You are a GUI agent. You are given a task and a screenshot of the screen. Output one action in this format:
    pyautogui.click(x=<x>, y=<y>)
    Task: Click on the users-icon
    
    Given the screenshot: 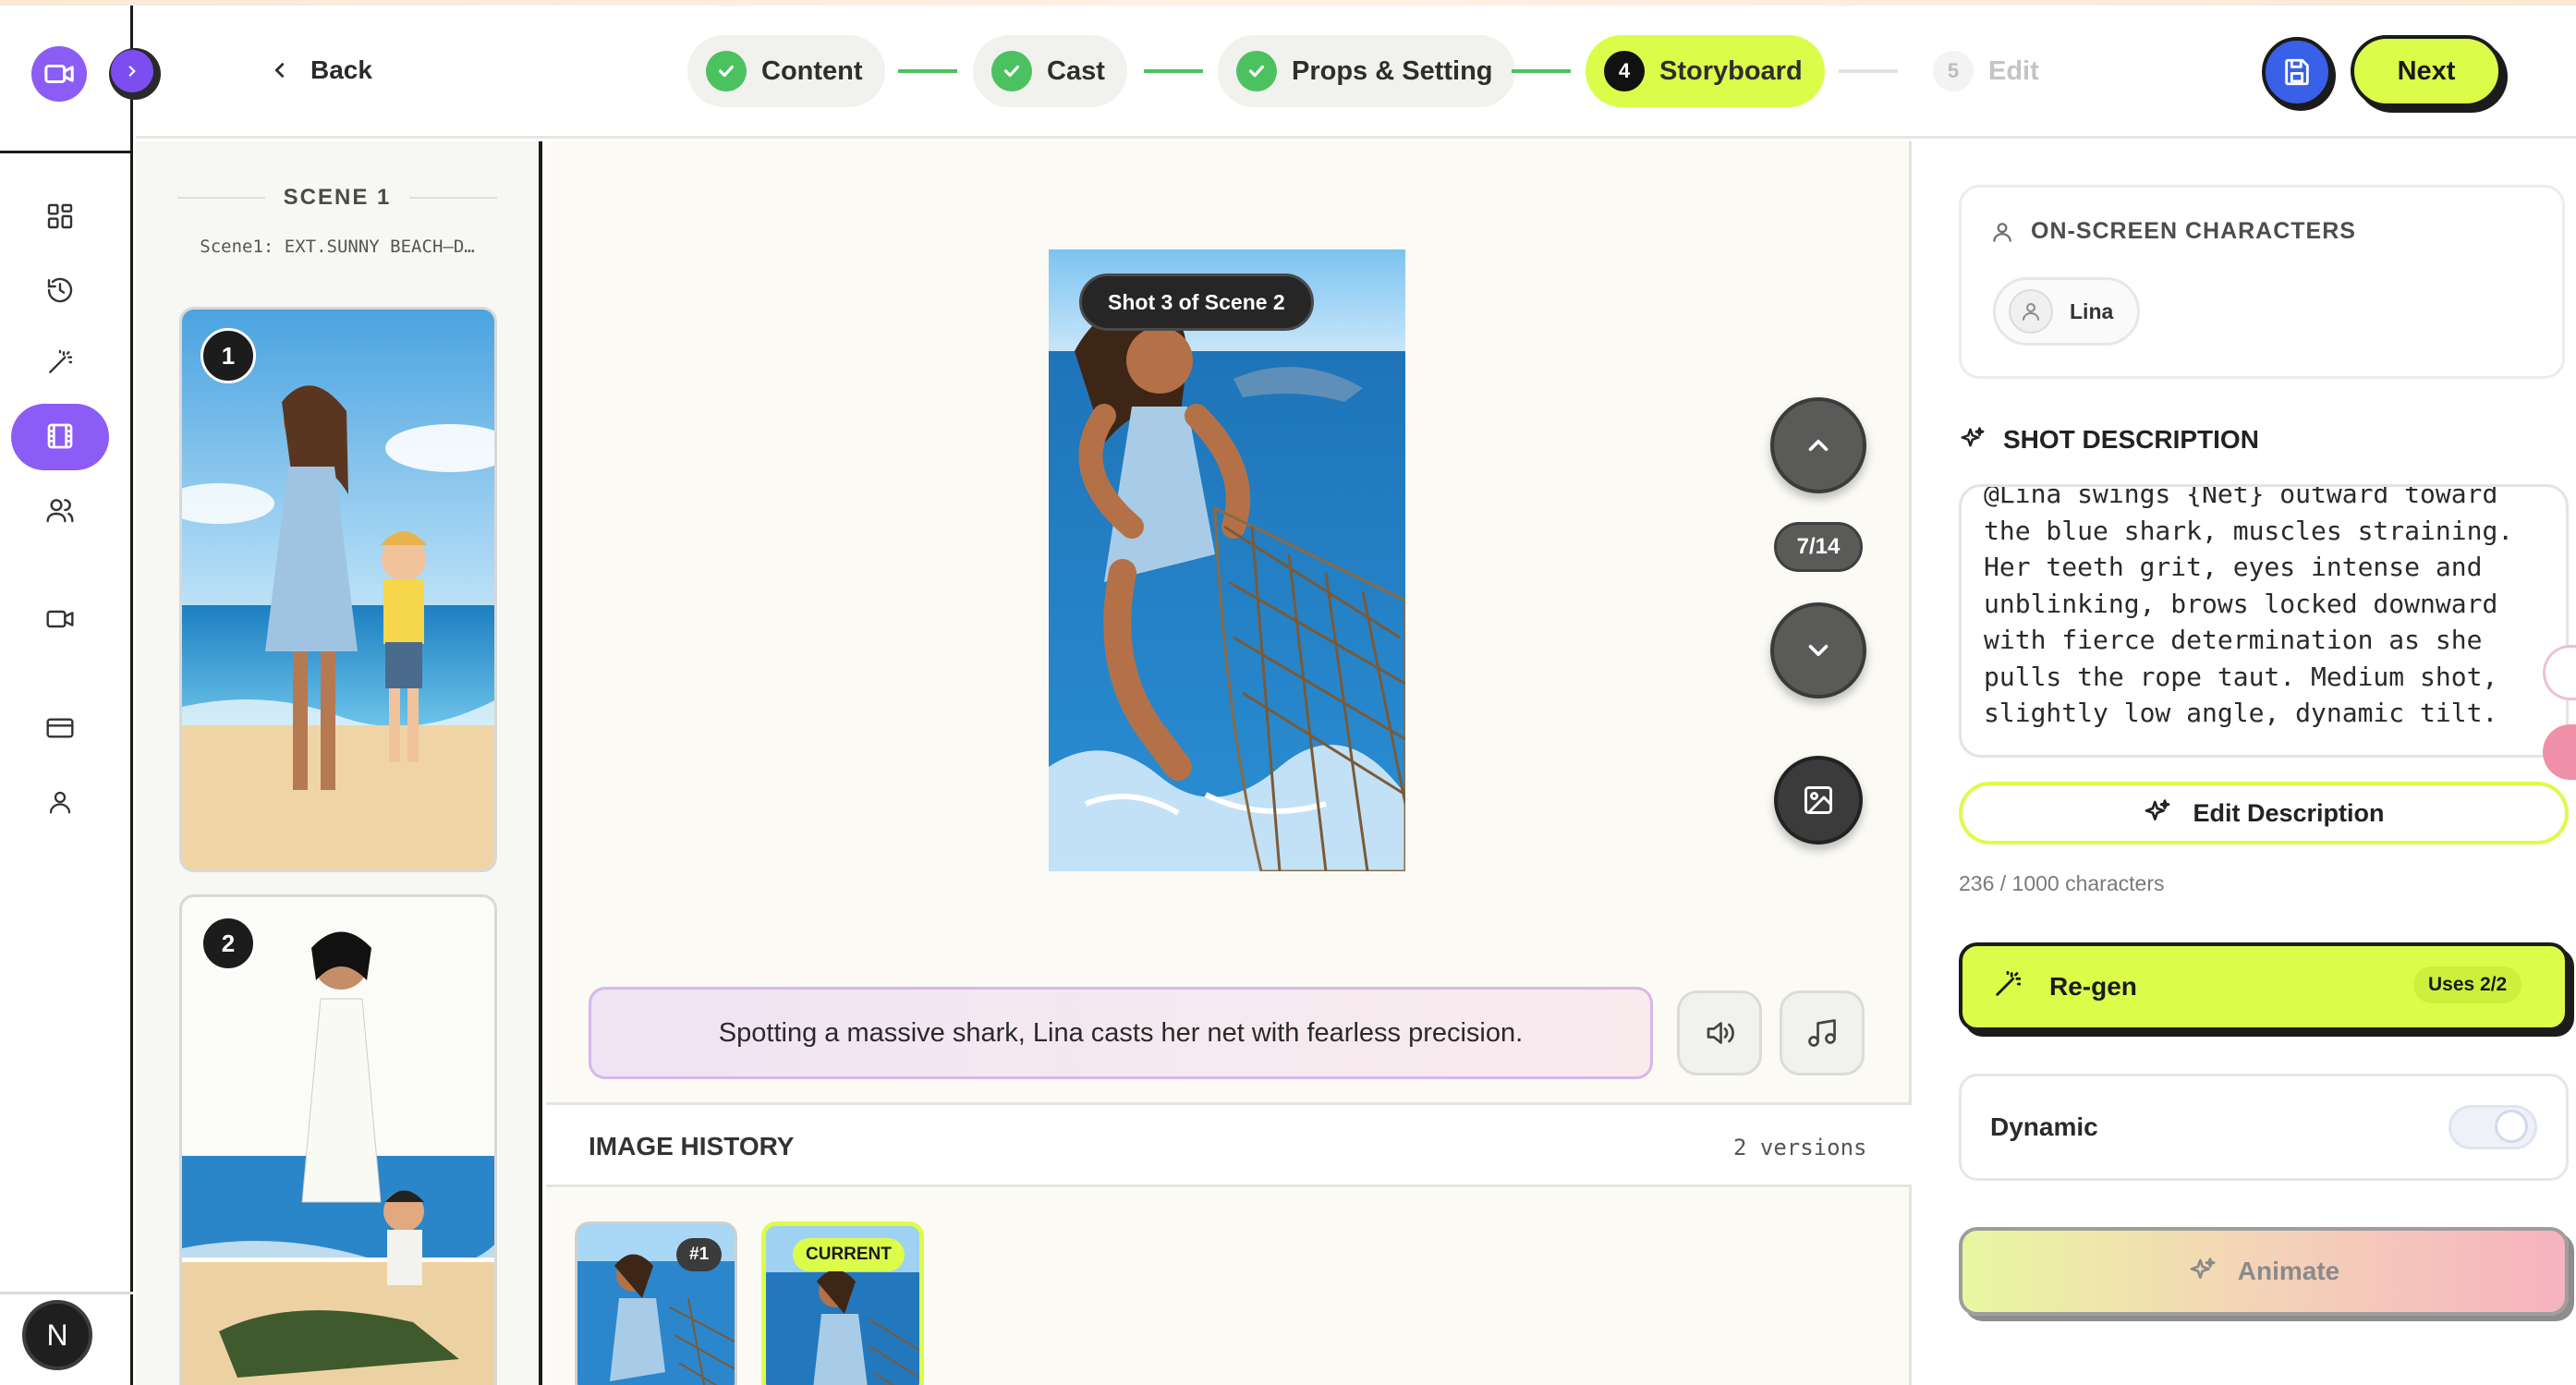 What is the action you would take?
    pyautogui.click(x=60, y=511)
    